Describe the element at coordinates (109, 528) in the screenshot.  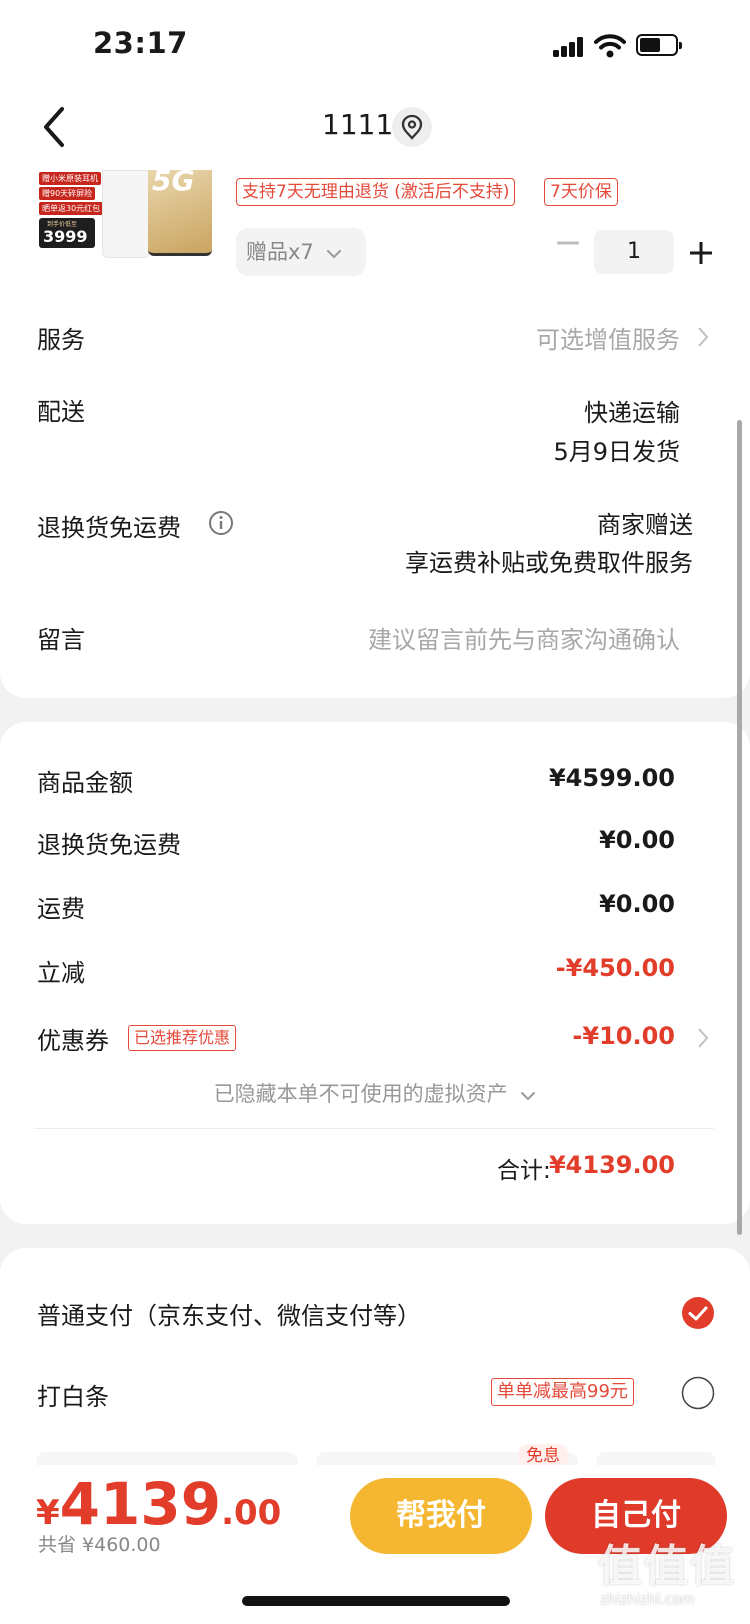
I see `return-freight-label: 退换货免运费` at that location.